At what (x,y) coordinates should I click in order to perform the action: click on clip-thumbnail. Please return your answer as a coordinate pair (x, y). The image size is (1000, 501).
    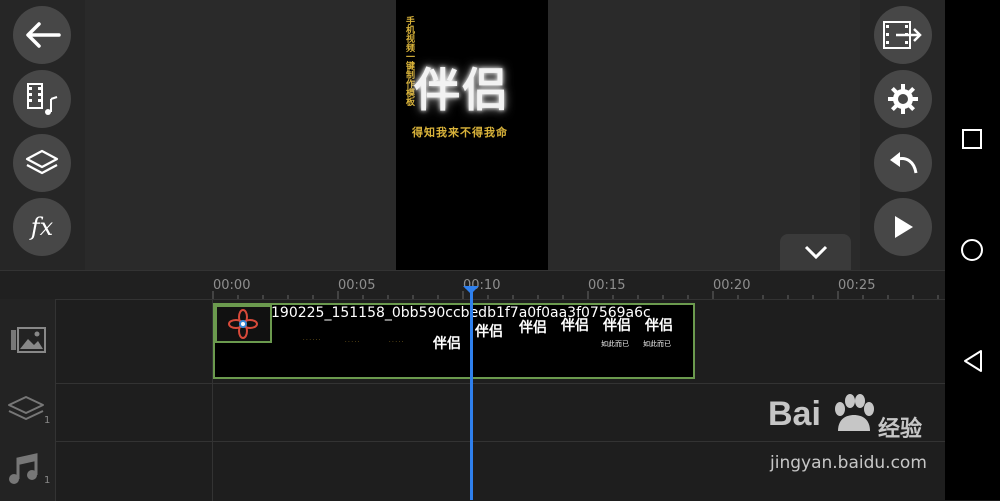
    Looking at the image, I should click on (243, 324).